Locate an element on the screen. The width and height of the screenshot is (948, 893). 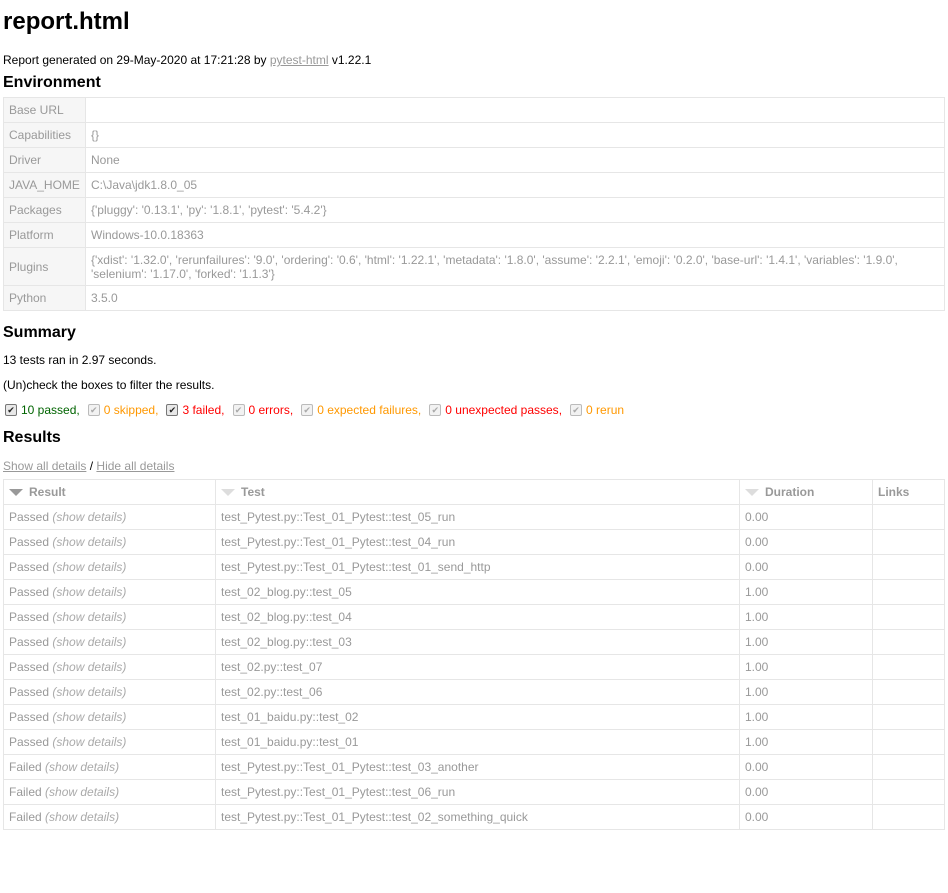
column-header-duration: Duration is located at coordinates (806, 492).